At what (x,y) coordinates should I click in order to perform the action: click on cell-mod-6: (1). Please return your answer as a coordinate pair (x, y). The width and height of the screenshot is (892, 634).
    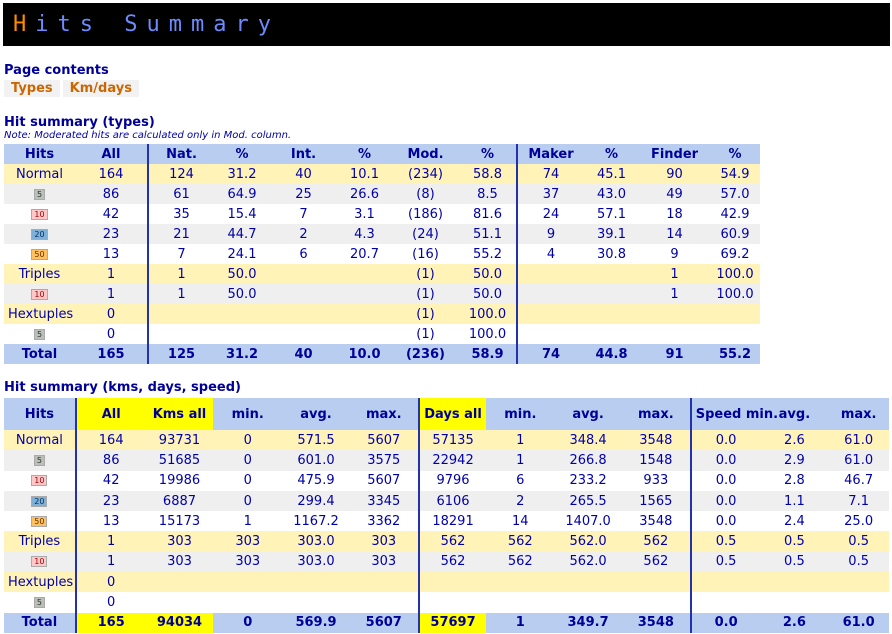
    Looking at the image, I should click on (425, 314).